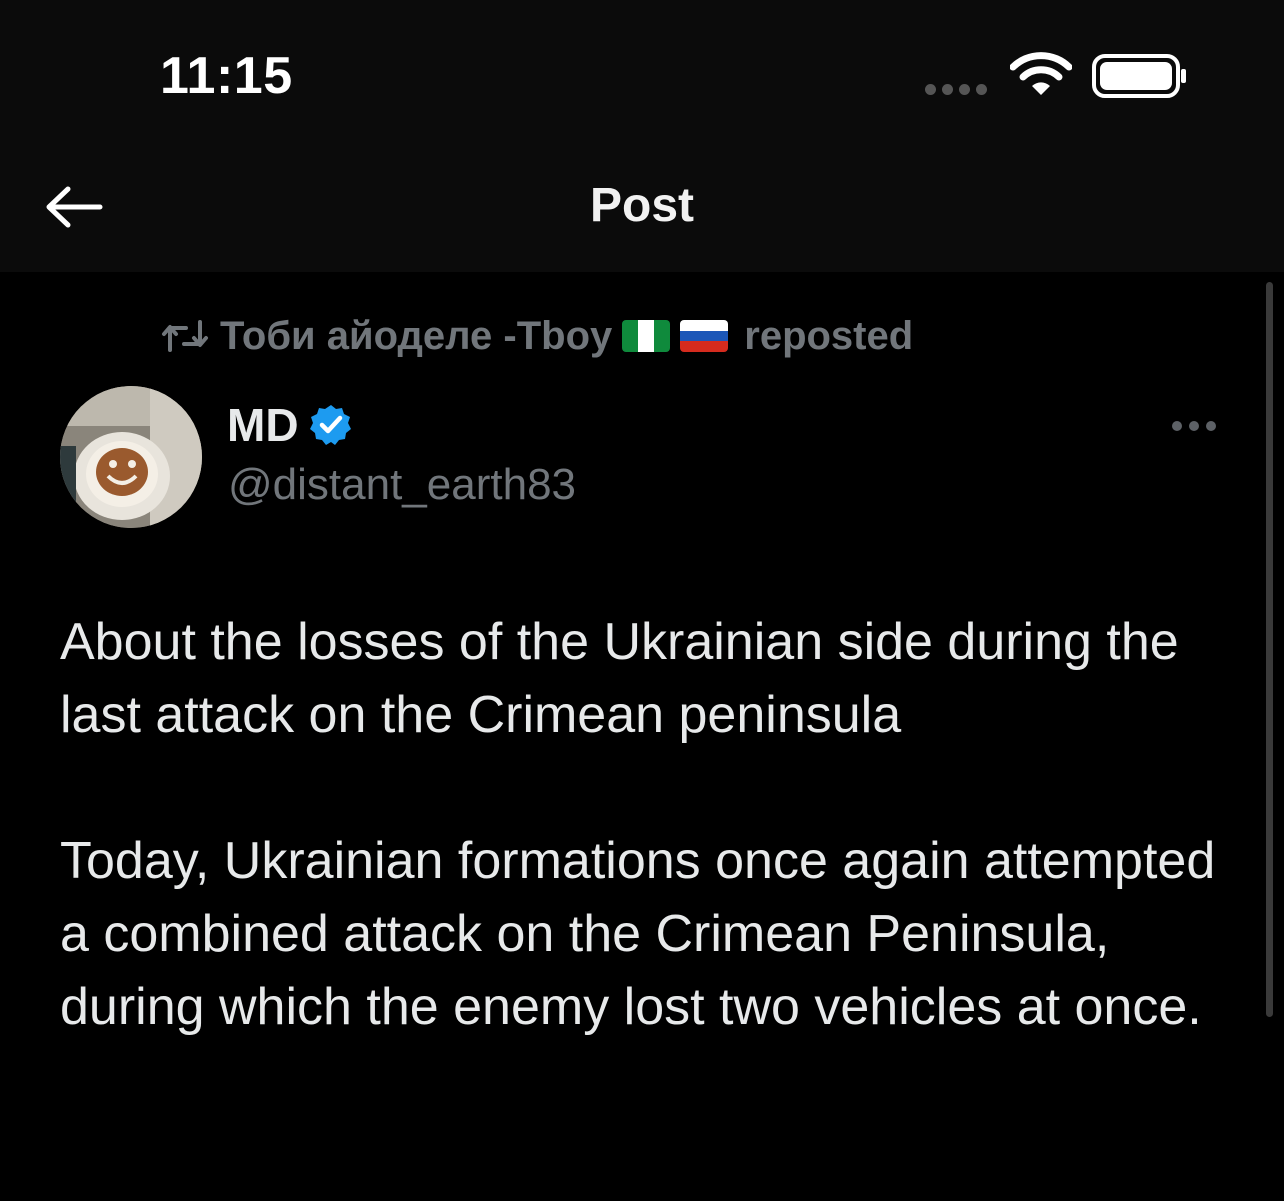  I want to click on reposter-name: Тоби айоделе -Тboy, so click(416, 336).